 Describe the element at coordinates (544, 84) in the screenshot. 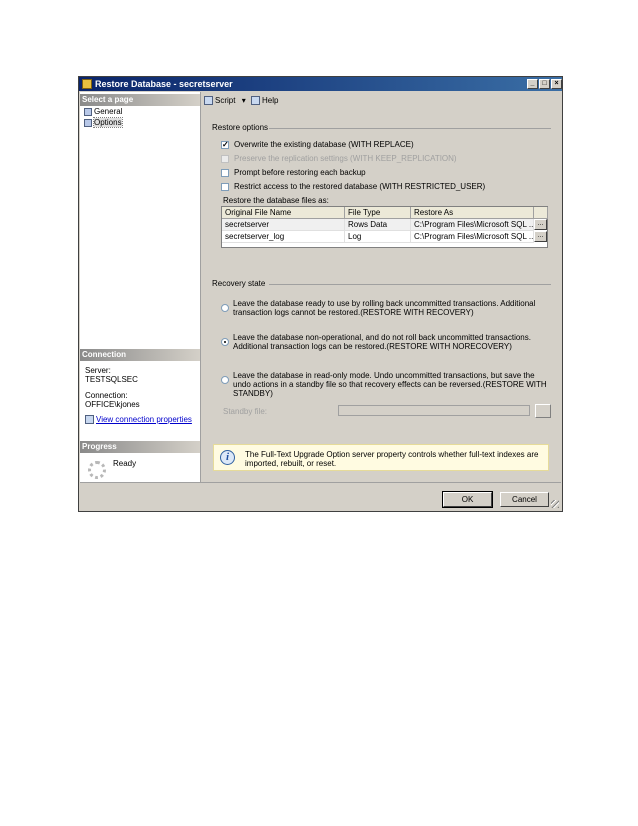

I see `maximize-button: □` at that location.